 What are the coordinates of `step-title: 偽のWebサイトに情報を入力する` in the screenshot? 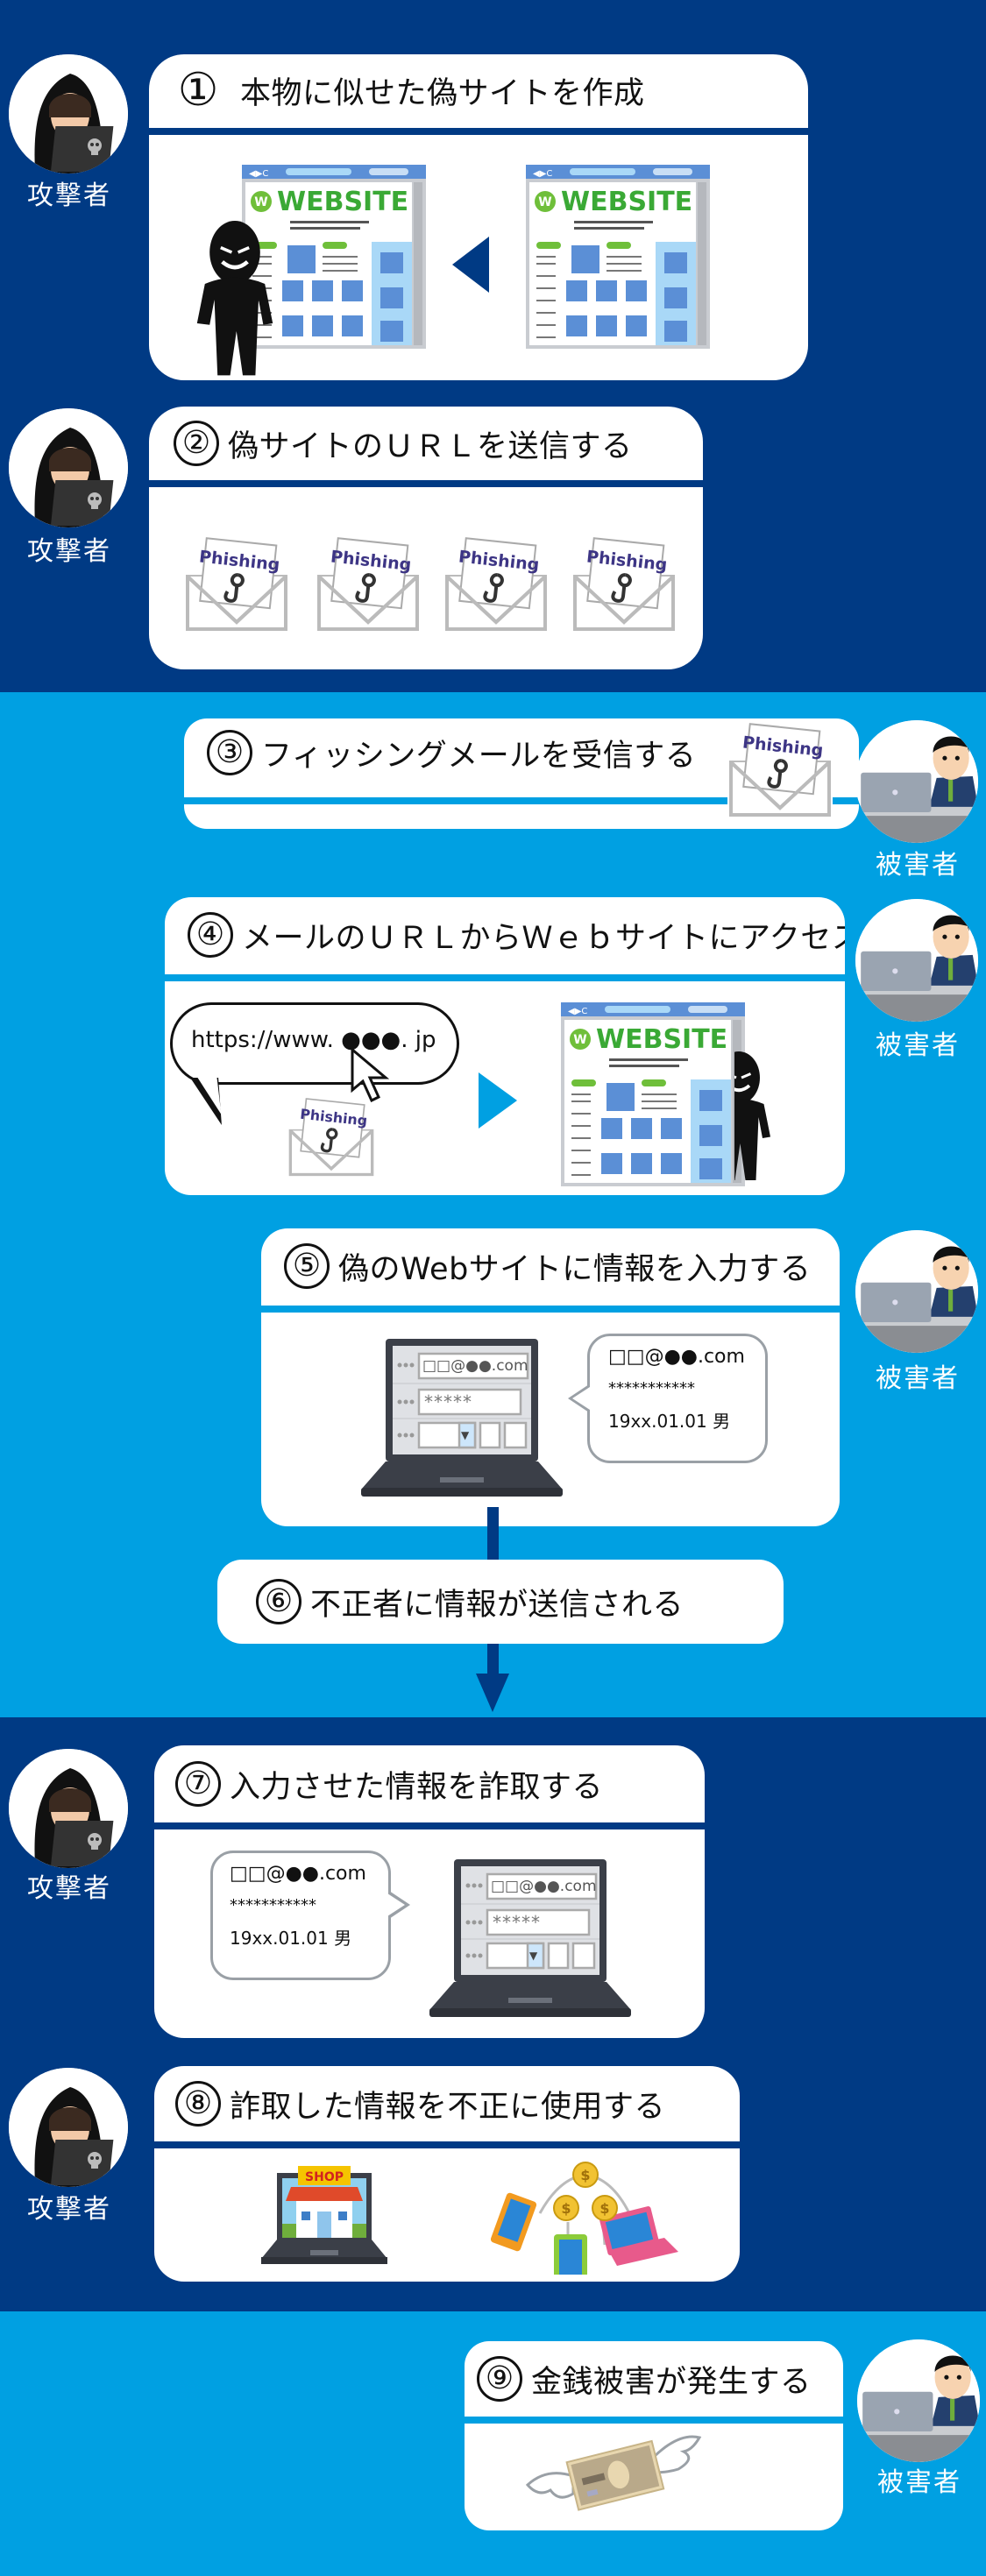 It's located at (575, 1269).